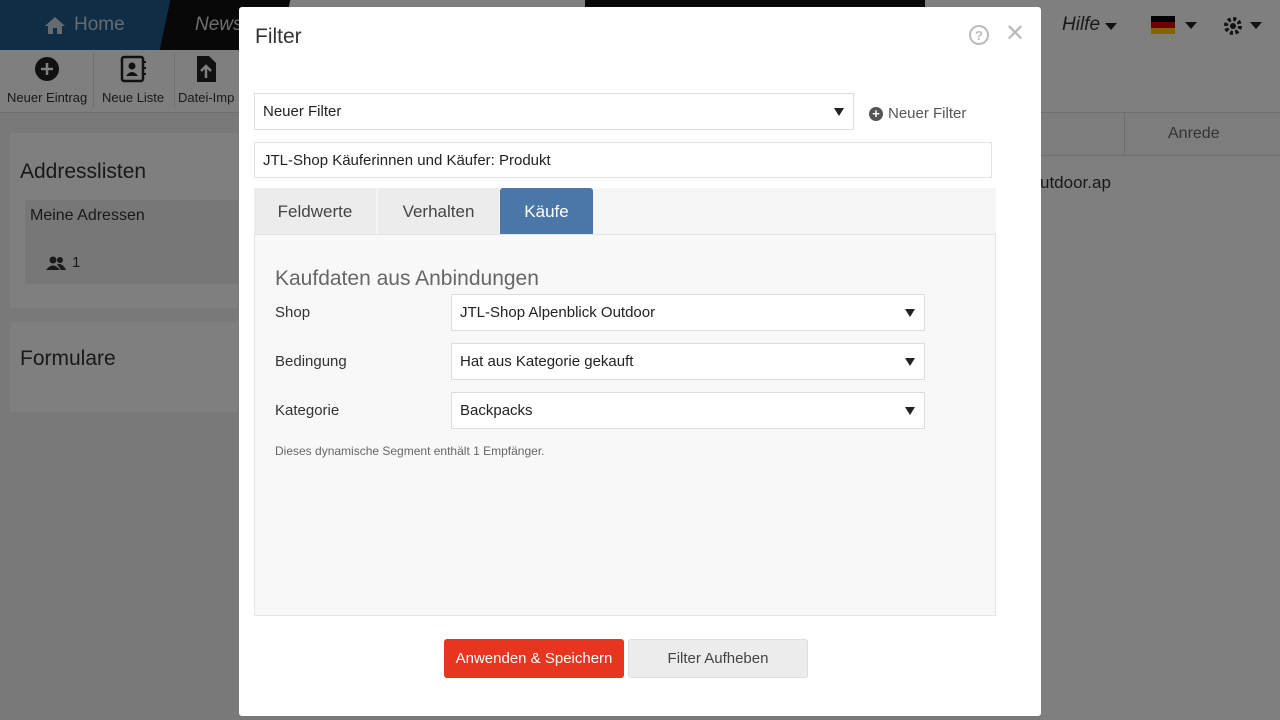  What do you see at coordinates (302, 111) in the screenshot?
I see `filter-select-value: Neuer Filter` at bounding box center [302, 111].